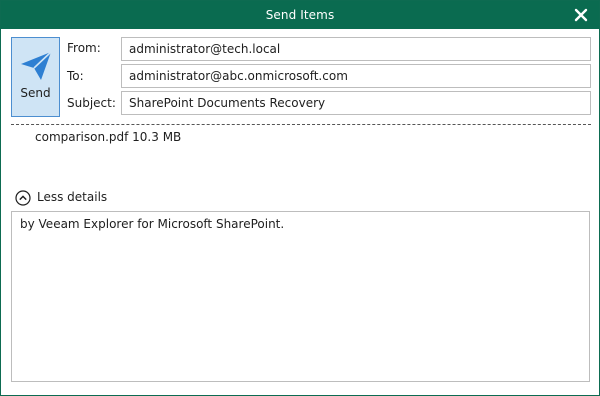 The image size is (600, 396). What do you see at coordinates (75, 76) in the screenshot?
I see `to-label: To:` at bounding box center [75, 76].